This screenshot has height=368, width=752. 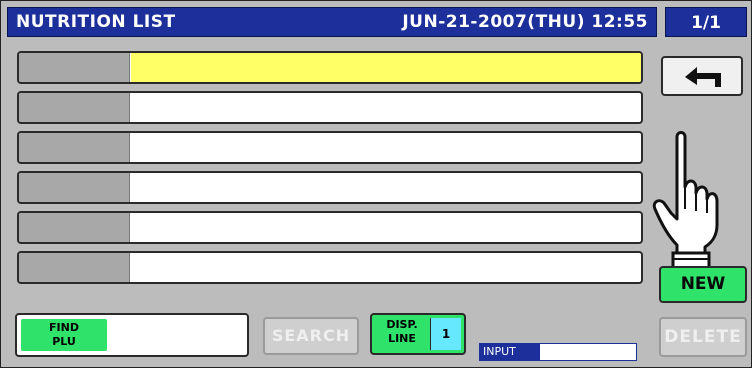 What do you see at coordinates (332, 22) in the screenshot?
I see `title-bar: NUTRITION LIST JUN-21-2007(THU) 12:55` at bounding box center [332, 22].